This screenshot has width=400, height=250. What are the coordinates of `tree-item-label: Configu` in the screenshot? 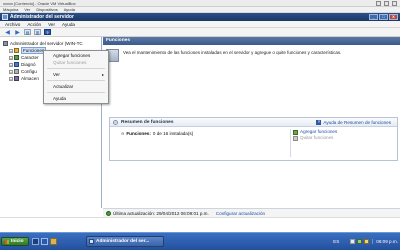 It's located at (29, 71).